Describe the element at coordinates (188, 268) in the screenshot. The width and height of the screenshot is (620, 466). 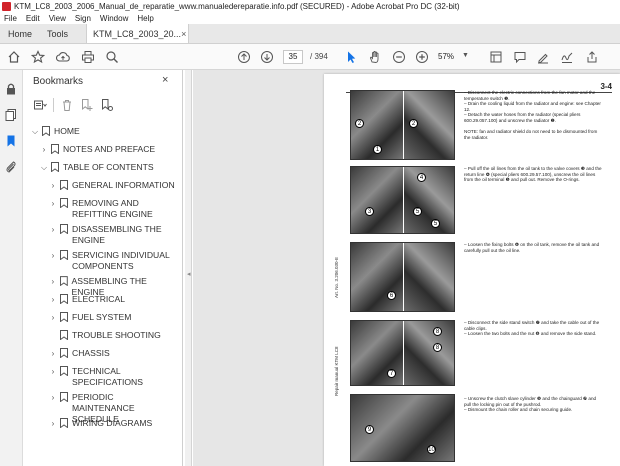
I see `panel-splitter: ◂` at that location.